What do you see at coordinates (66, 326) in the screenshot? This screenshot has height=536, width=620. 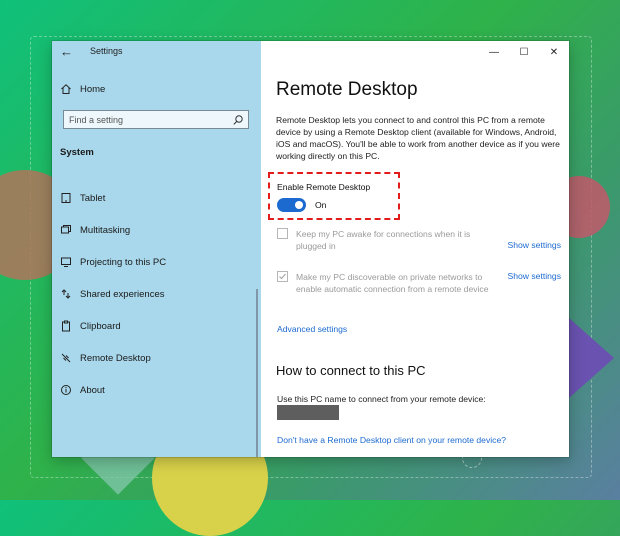 I see `clipboard-icon` at bounding box center [66, 326].